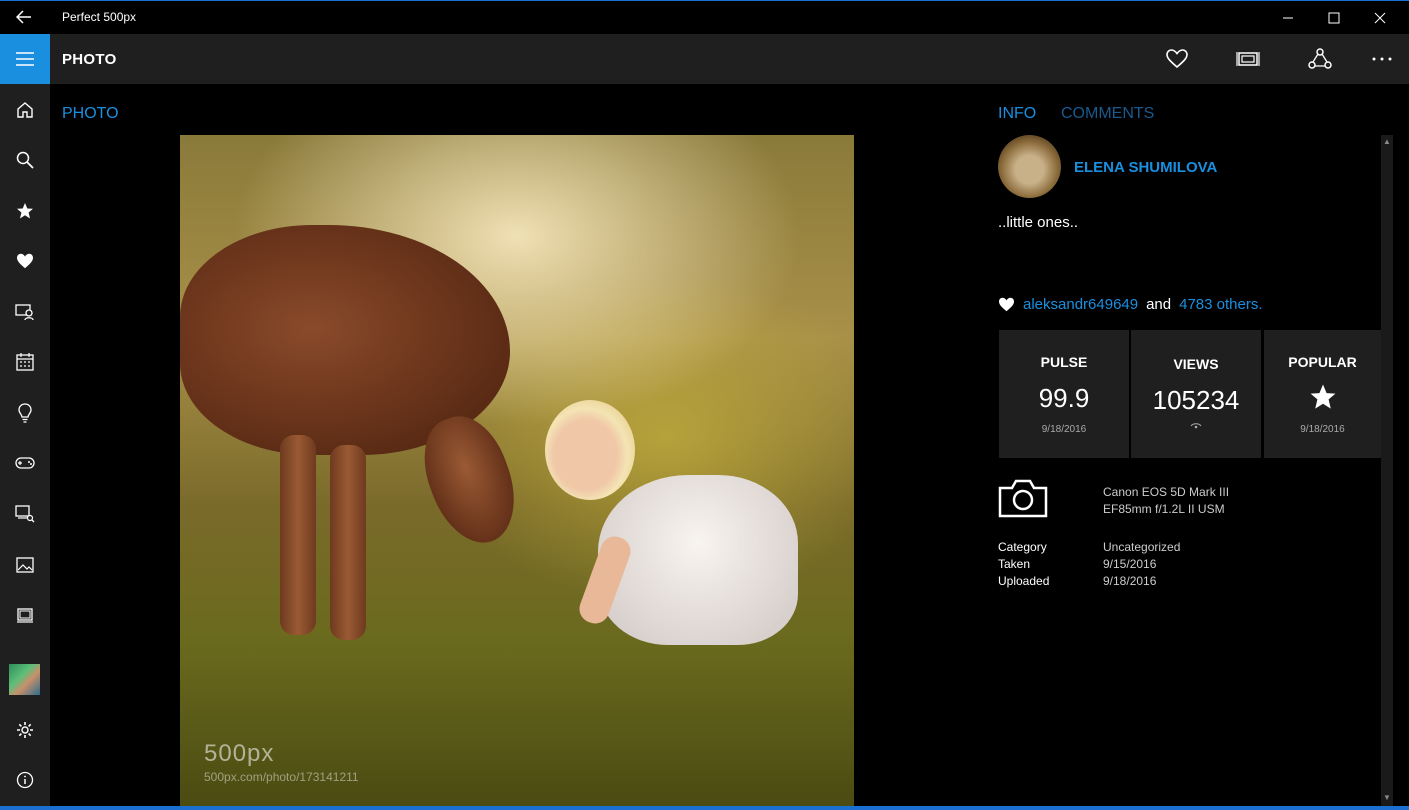  What do you see at coordinates (1017, 114) in the screenshot?
I see `tab-info: INFO` at bounding box center [1017, 114].